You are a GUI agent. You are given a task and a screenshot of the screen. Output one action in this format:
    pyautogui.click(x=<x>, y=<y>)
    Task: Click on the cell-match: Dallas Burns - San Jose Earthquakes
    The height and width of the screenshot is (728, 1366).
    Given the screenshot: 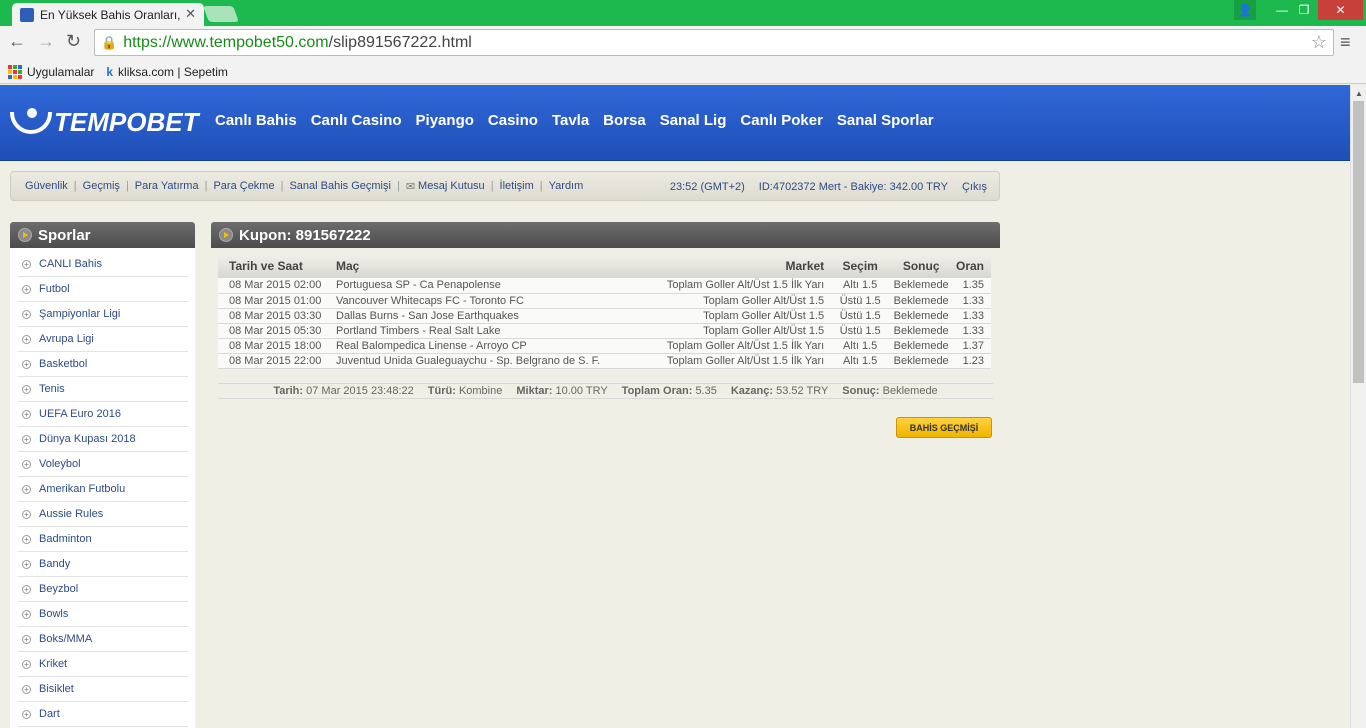 What is the action you would take?
    pyautogui.click(x=463, y=316)
    